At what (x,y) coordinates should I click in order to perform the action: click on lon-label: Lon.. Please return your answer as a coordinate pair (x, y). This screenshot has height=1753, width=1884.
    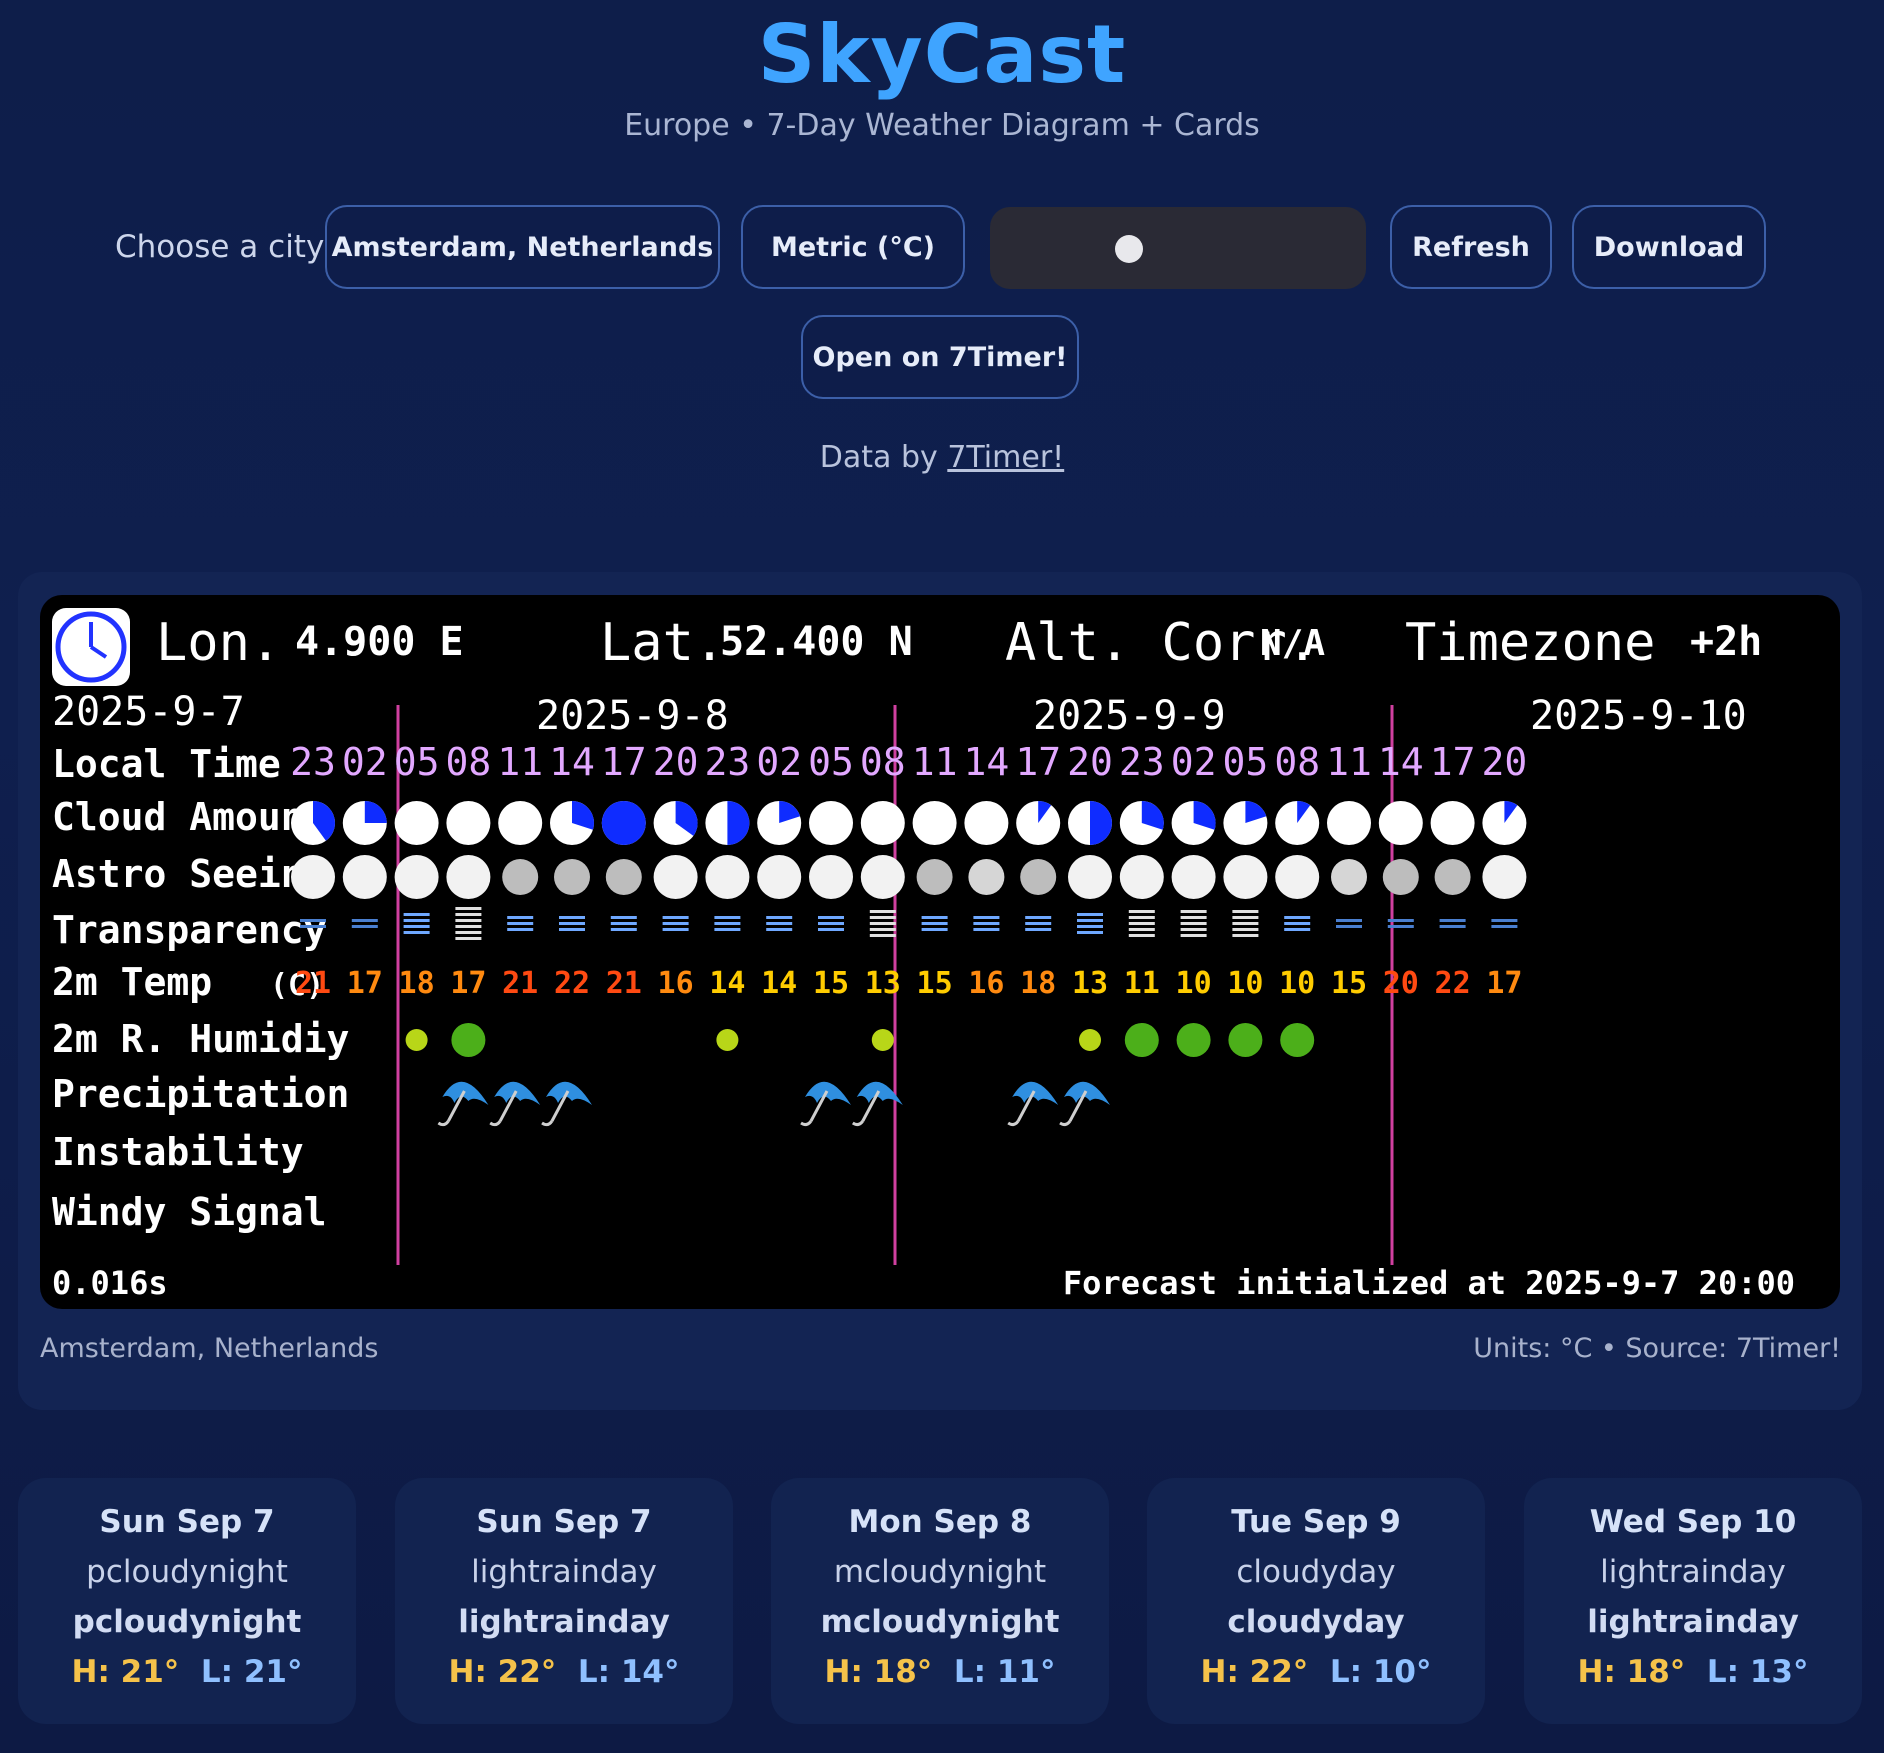
    Looking at the image, I should click on (218, 643).